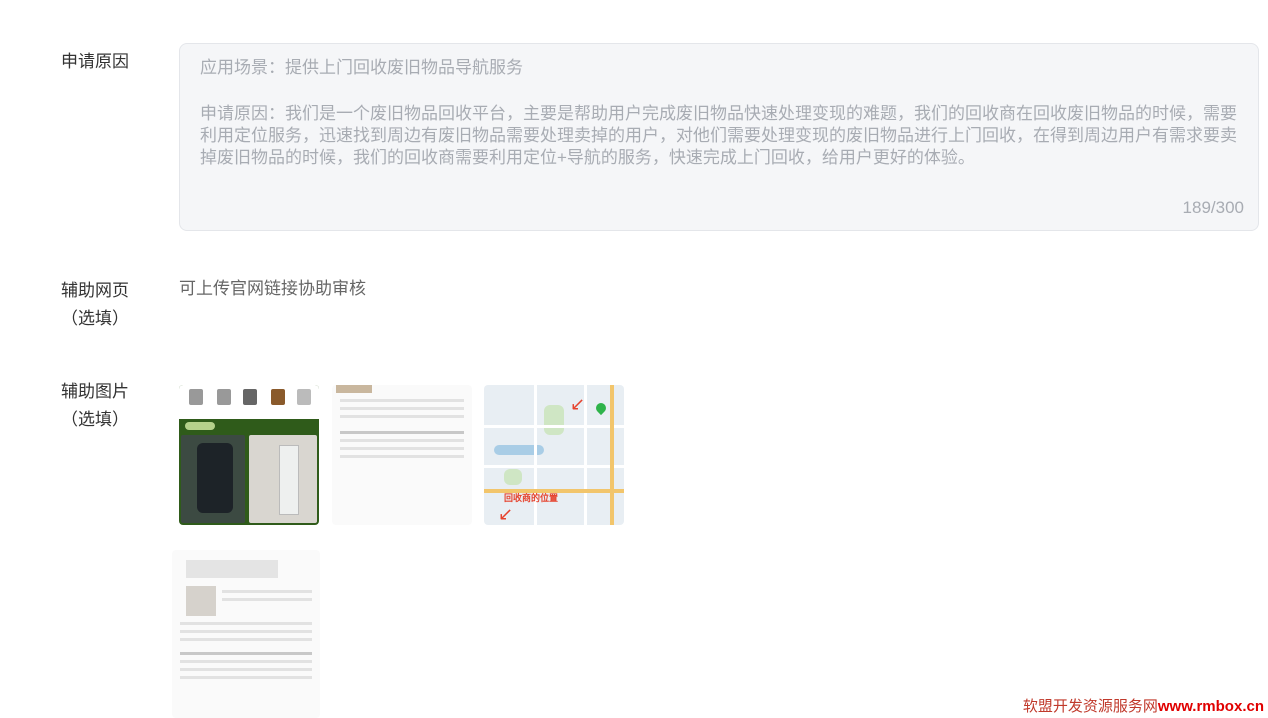 The image size is (1268, 718). I want to click on image-thumb-app, so click(249, 455).